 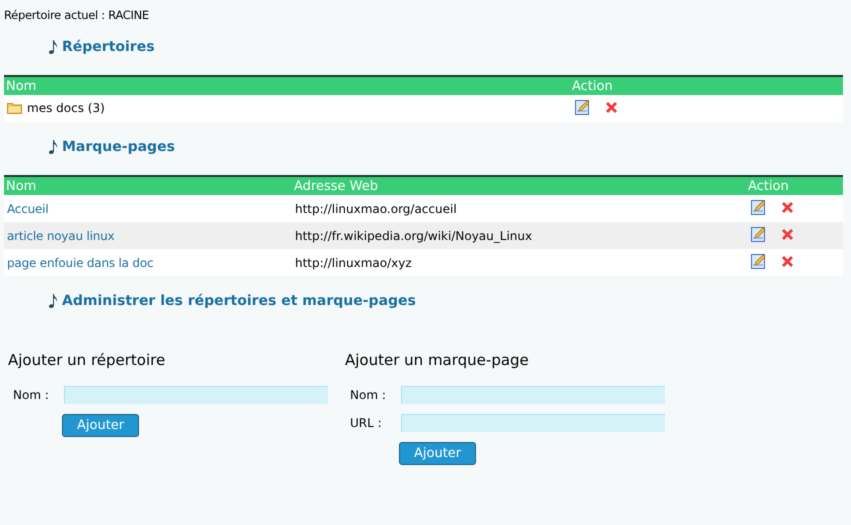 What do you see at coordinates (87, 360) in the screenshot?
I see `form-title: Ajouter un répertoire` at bounding box center [87, 360].